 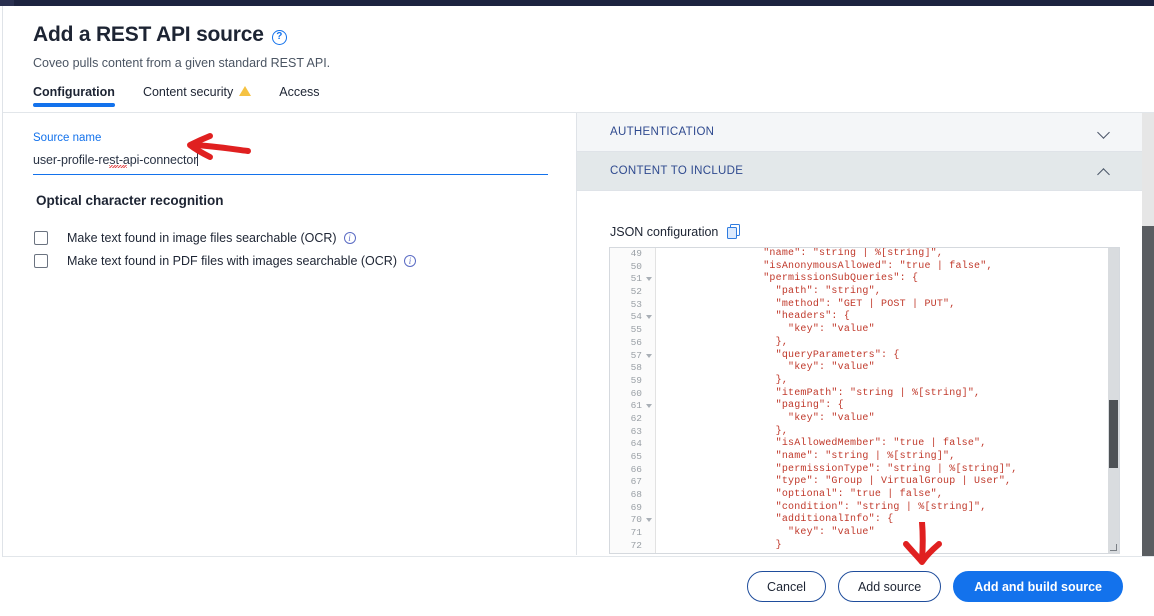 I want to click on tab-access: Access, so click(x=299, y=97).